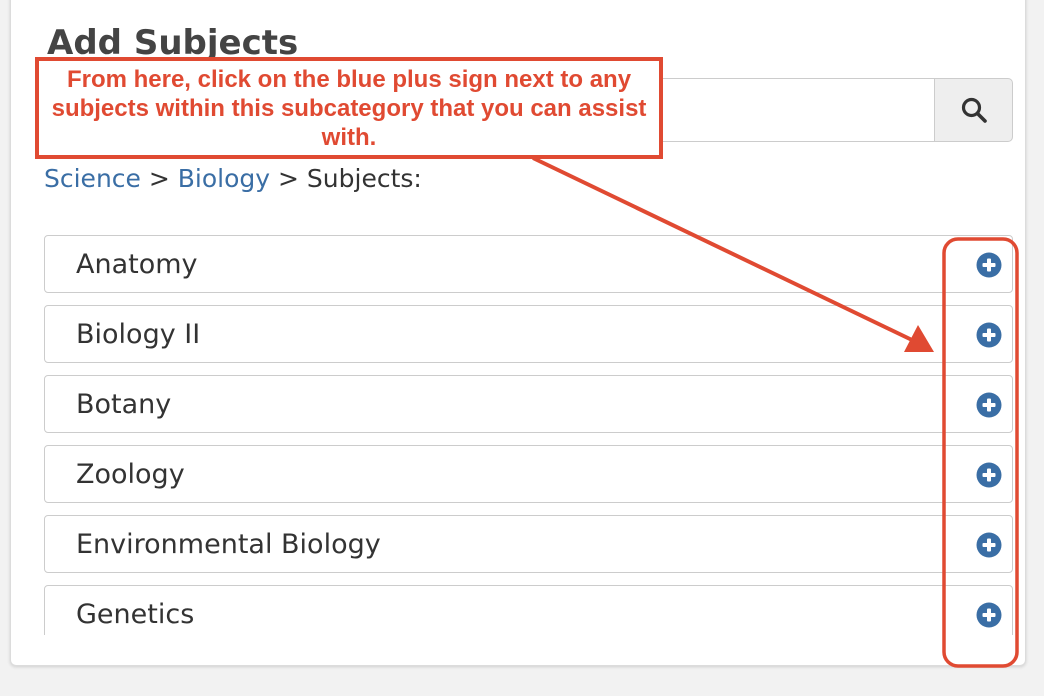 Image resolution: width=1044 pixels, height=696 pixels. Describe the element at coordinates (528, 334) in the screenshot. I see `subject-row-biology-ii: Biology II` at that location.